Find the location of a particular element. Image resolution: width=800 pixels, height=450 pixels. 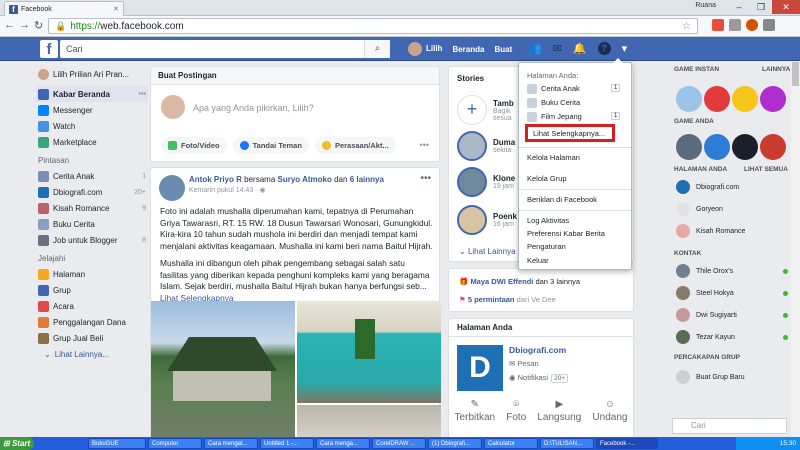

dropdown-page-item: Cerita Anak 1 is located at coordinates (574, 89).